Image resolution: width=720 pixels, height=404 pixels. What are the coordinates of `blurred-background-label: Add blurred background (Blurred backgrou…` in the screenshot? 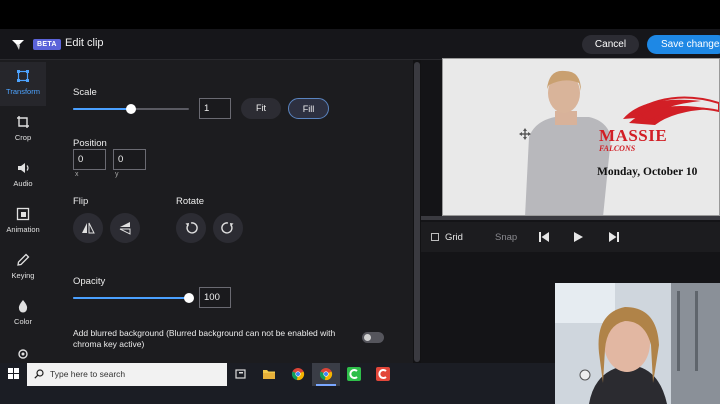 It's located at (204, 338).